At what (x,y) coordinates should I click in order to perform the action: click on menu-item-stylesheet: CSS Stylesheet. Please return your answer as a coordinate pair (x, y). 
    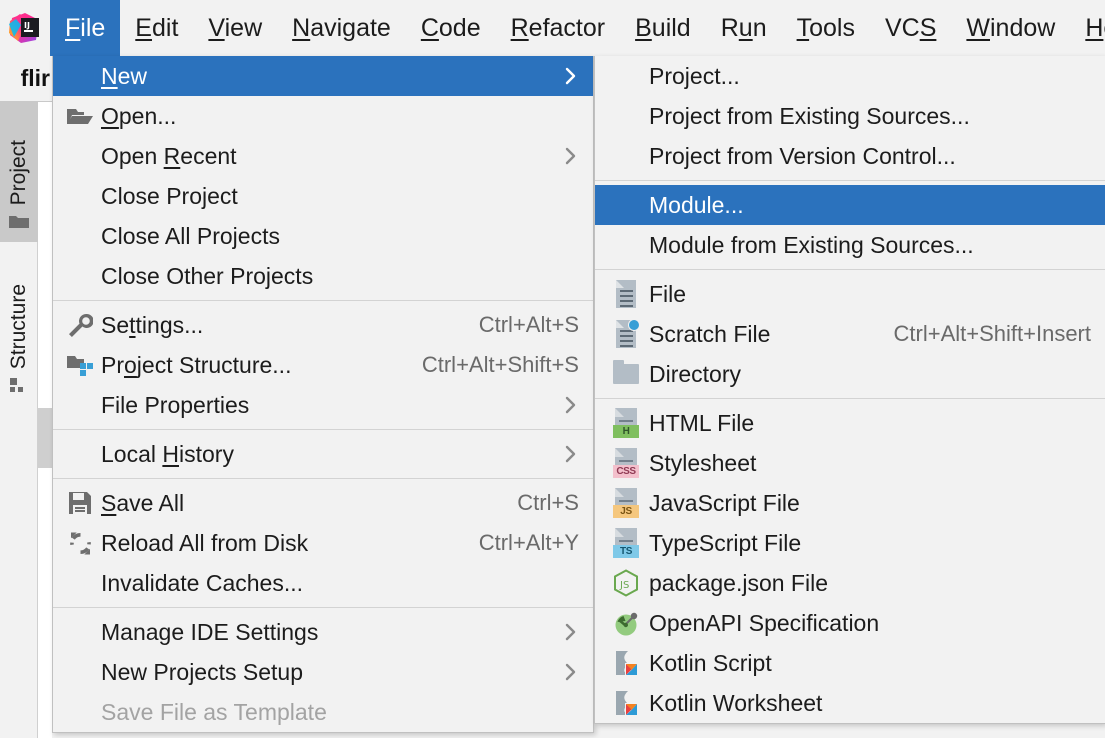
    Looking at the image, I should click on (850, 463).